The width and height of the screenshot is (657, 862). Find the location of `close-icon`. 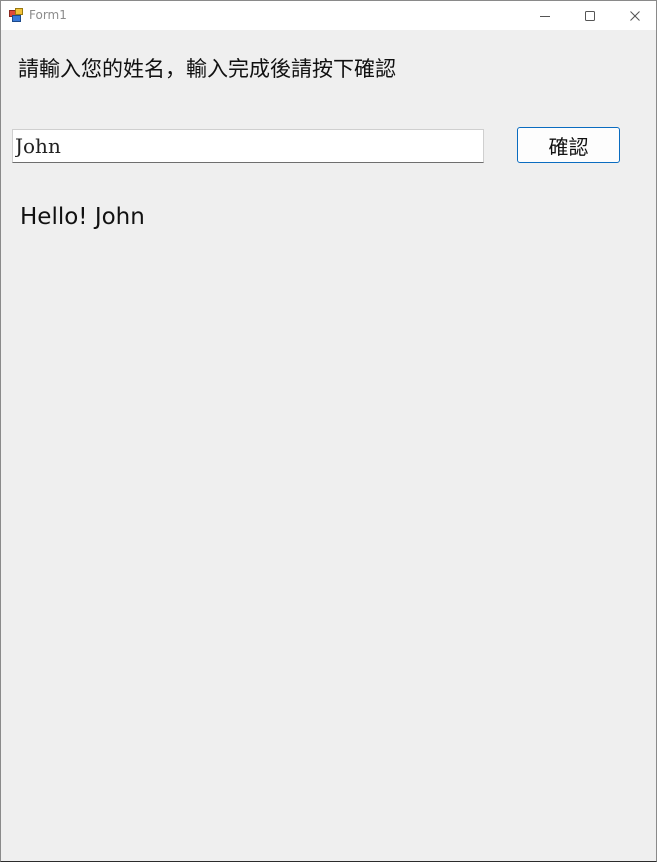

close-icon is located at coordinates (635, 15).